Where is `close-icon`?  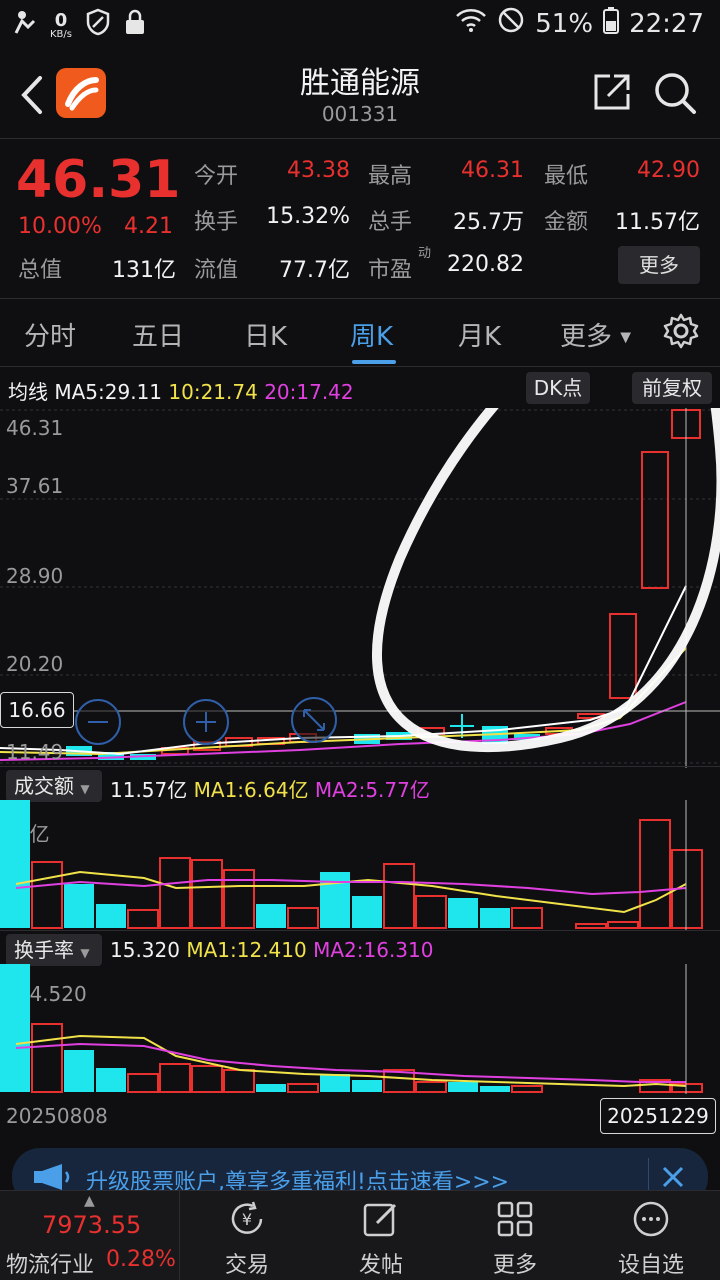
close-icon is located at coordinates (673, 1177).